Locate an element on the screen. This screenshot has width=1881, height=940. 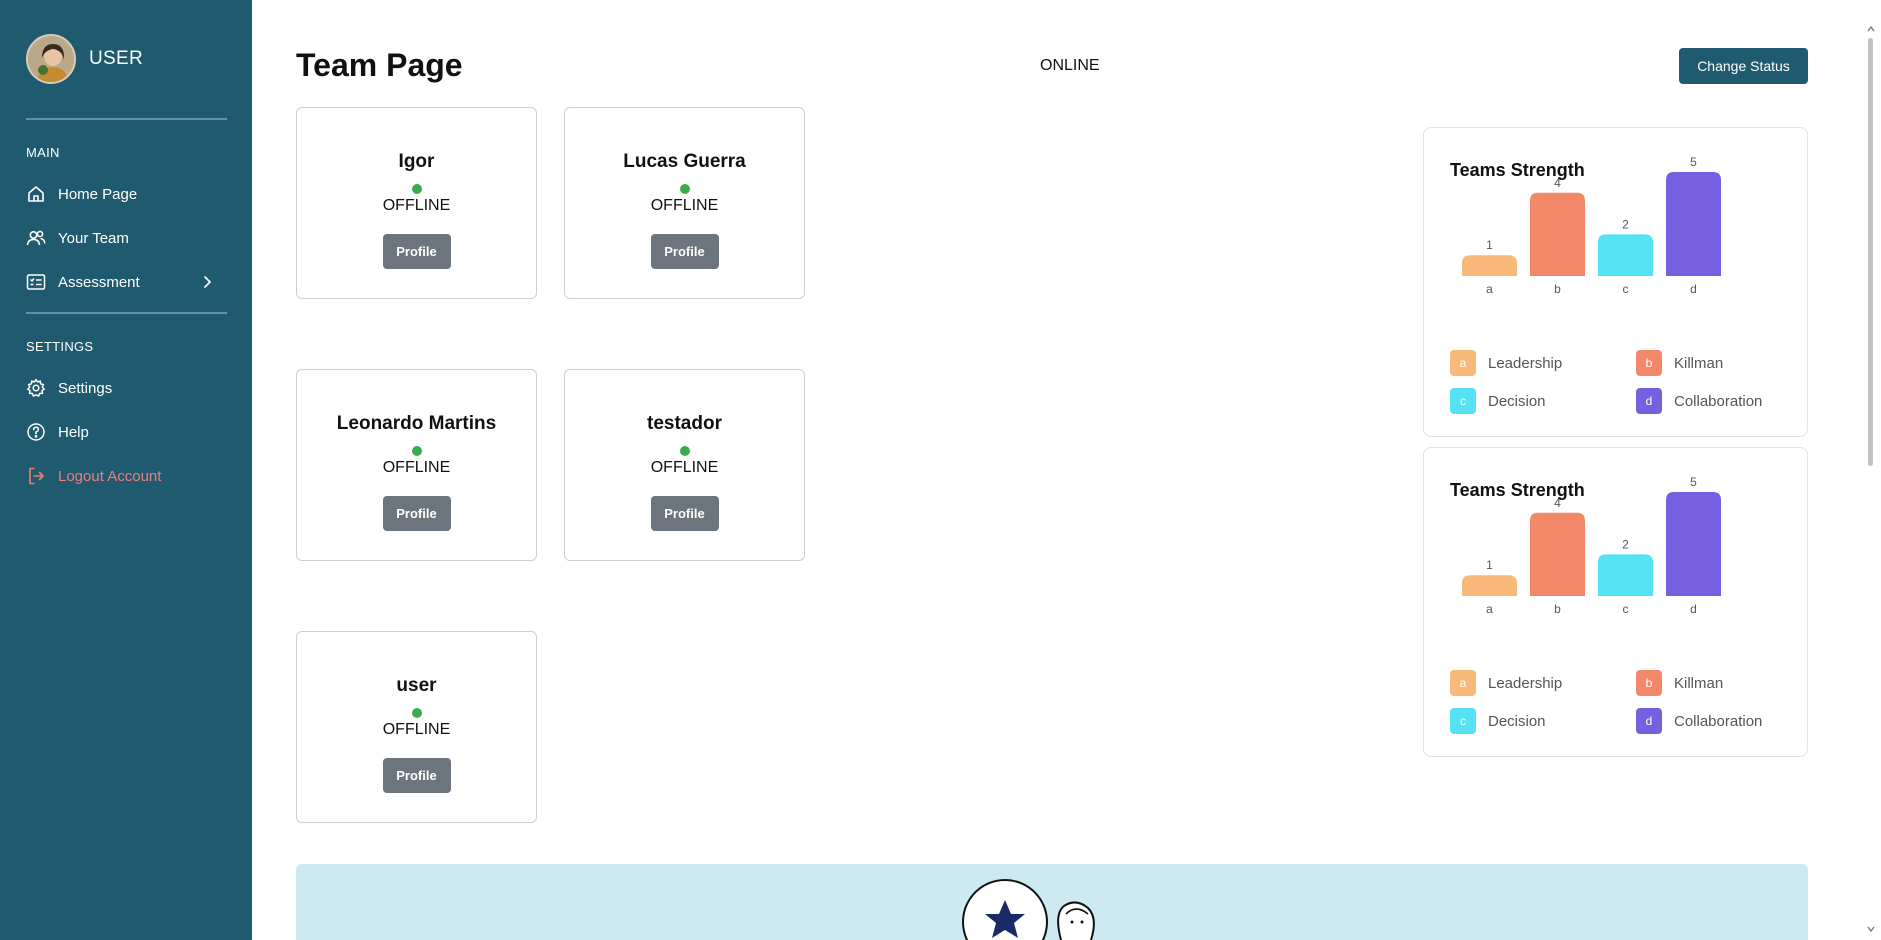
user-profile: USER is located at coordinates (84, 59).